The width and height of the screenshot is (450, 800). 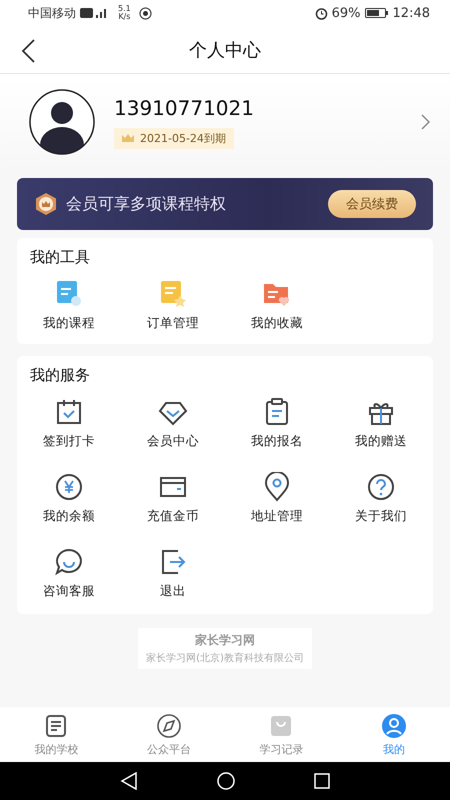 What do you see at coordinates (28, 51) in the screenshot?
I see `back-icon` at bounding box center [28, 51].